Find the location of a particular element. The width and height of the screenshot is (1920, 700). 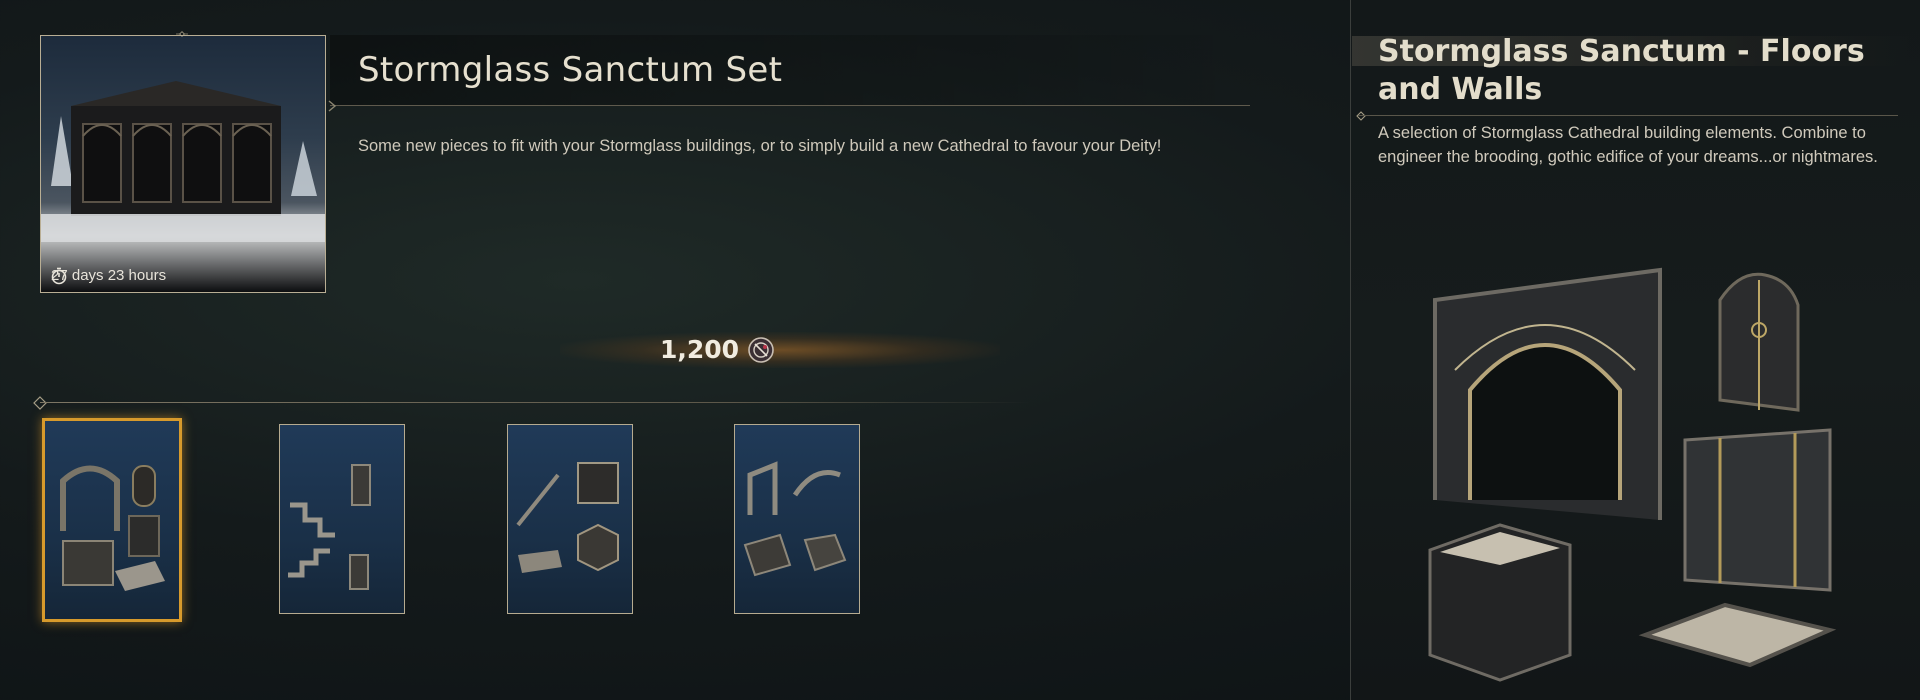

chevron-right-icon is located at coordinates (332, 106).